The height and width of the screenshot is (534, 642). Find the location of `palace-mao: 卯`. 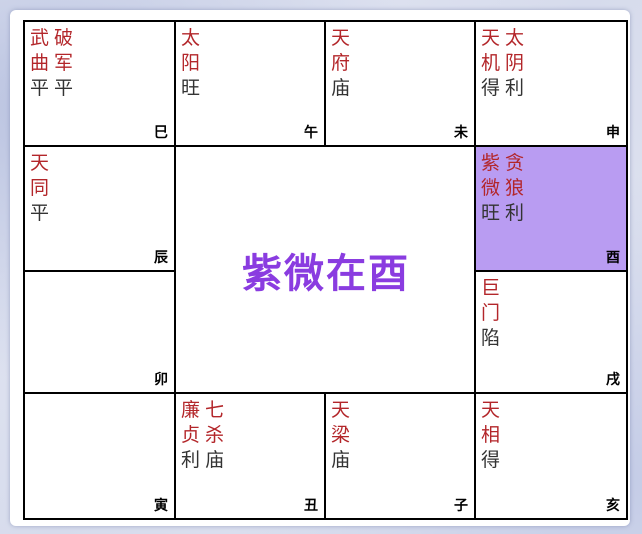

palace-mao: 卯 is located at coordinates (99, 332).